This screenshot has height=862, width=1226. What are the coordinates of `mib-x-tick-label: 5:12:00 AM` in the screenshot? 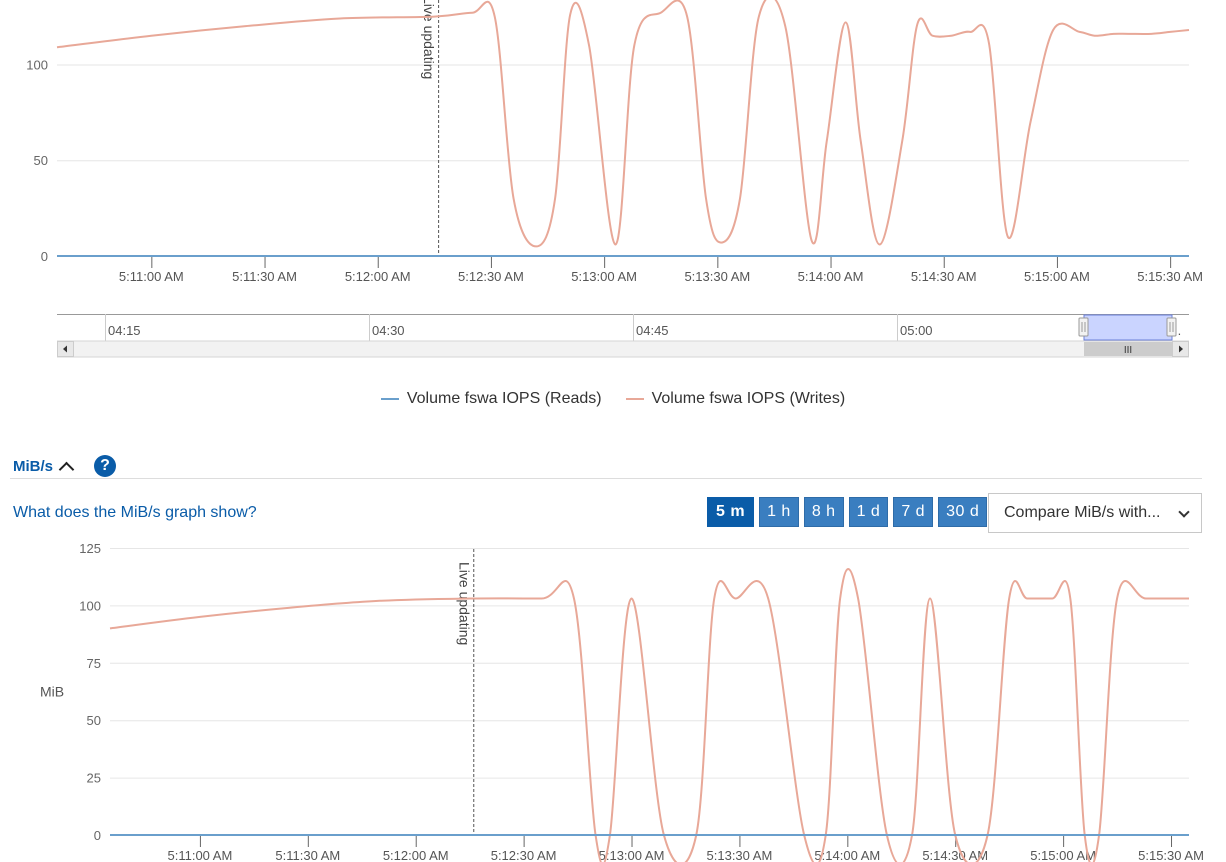 It's located at (416, 855).